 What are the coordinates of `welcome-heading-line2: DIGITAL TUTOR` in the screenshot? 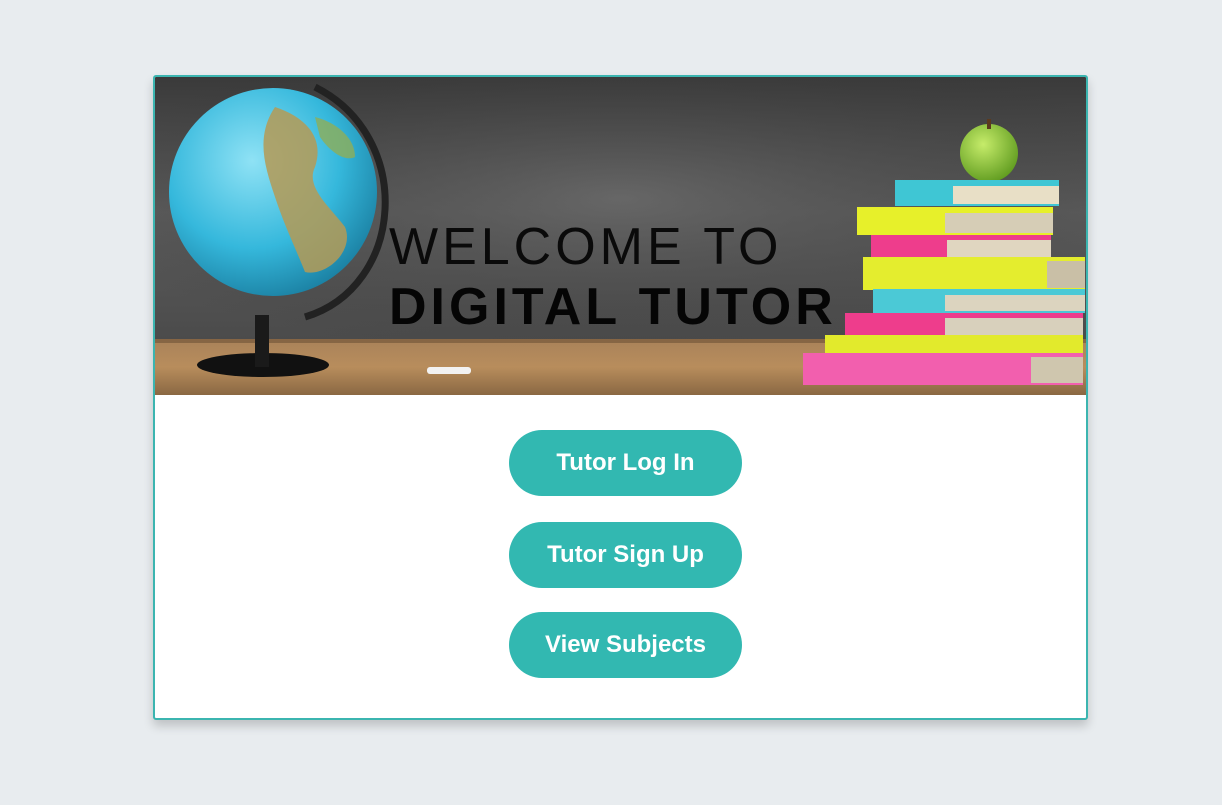 It's located at (613, 307).